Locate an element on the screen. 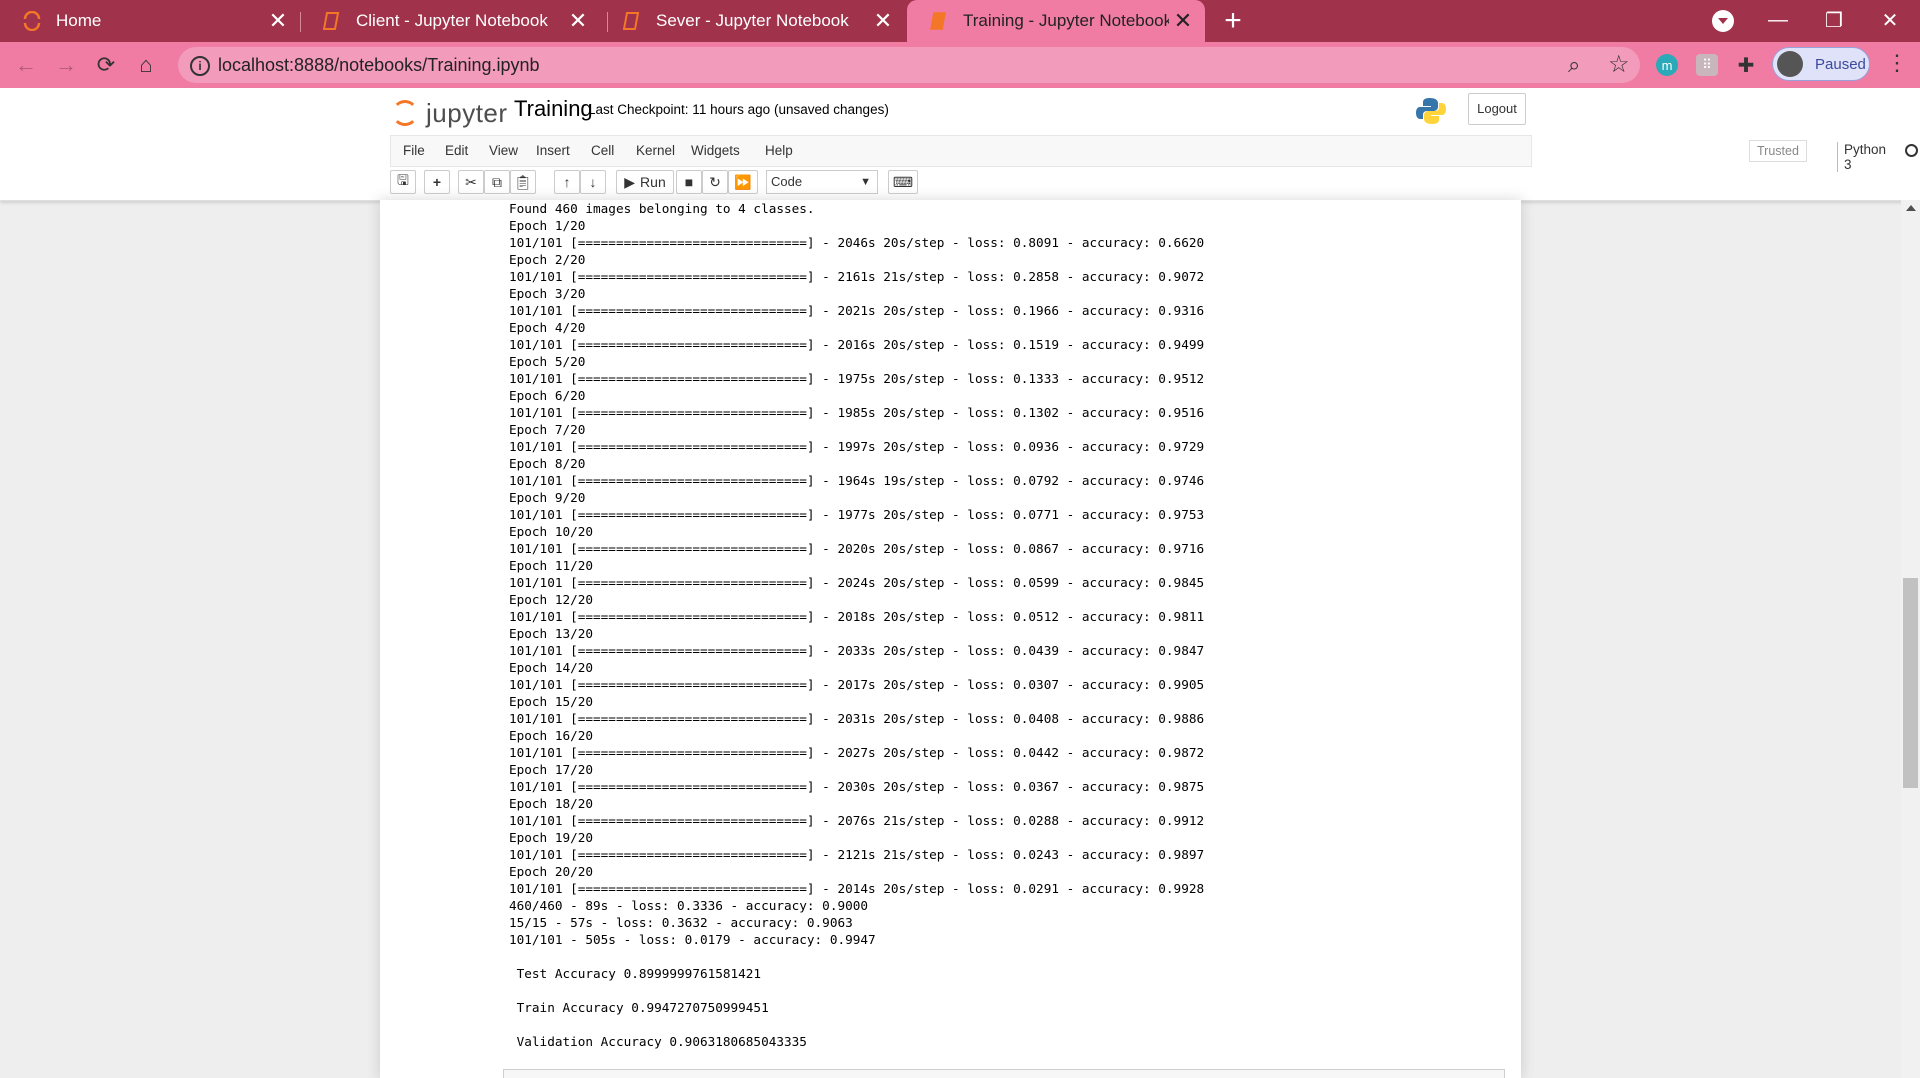 The height and width of the screenshot is (1078, 1920). kernel-name: Python 3 is located at coordinates (1861, 157).